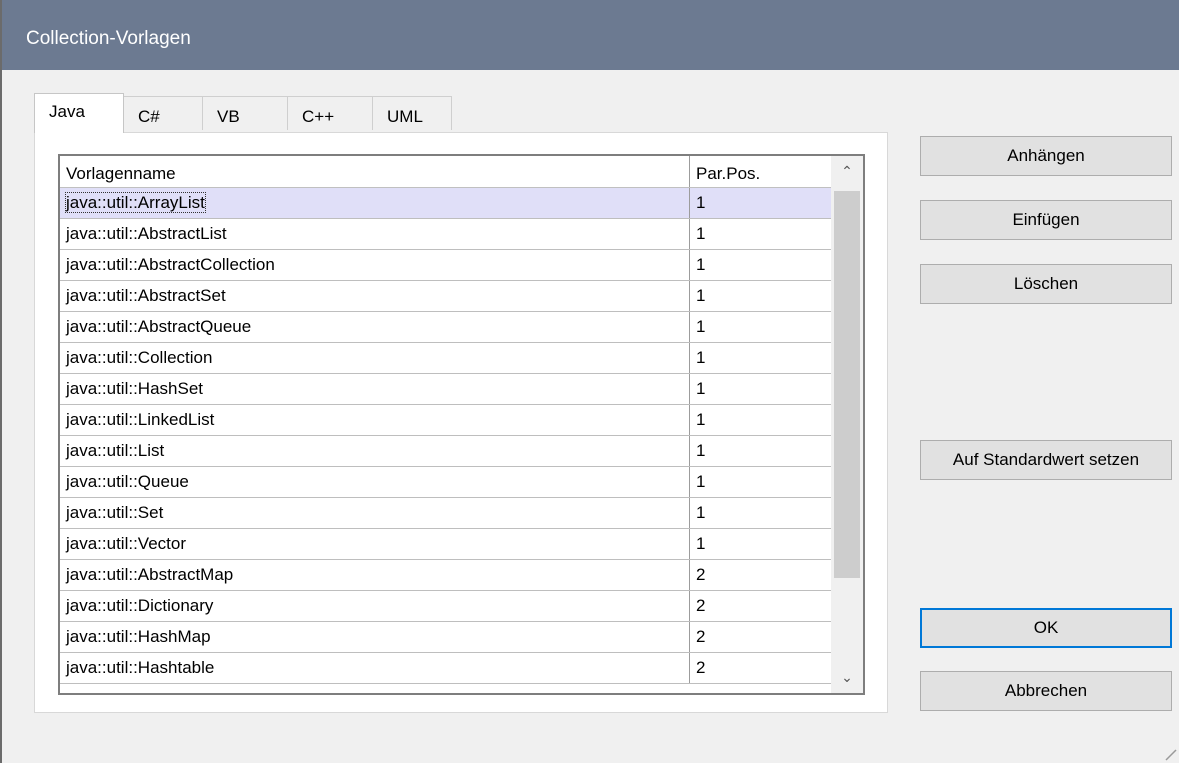  I want to click on template-name: java::util::List, so click(115, 450).